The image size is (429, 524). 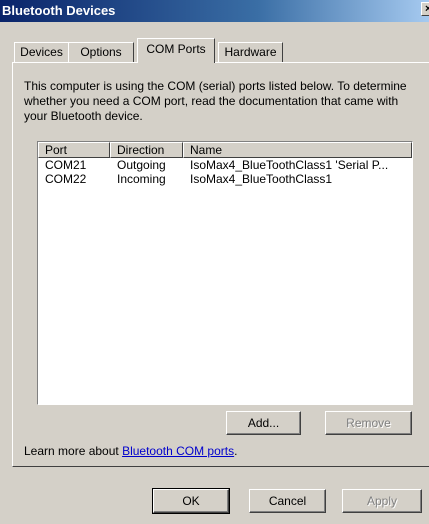 I want to click on learn-more-suffix: ., so click(x=236, y=451).